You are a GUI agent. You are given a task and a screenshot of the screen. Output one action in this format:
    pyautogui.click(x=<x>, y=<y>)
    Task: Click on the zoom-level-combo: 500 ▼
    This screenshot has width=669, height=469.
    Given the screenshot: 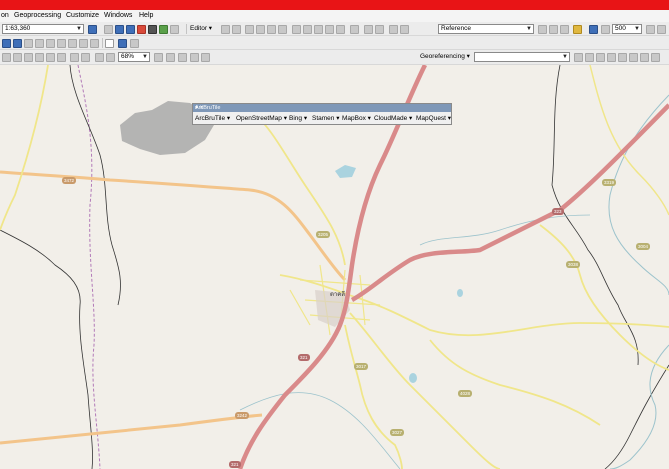 What is the action you would take?
    pyautogui.click(x=627, y=29)
    